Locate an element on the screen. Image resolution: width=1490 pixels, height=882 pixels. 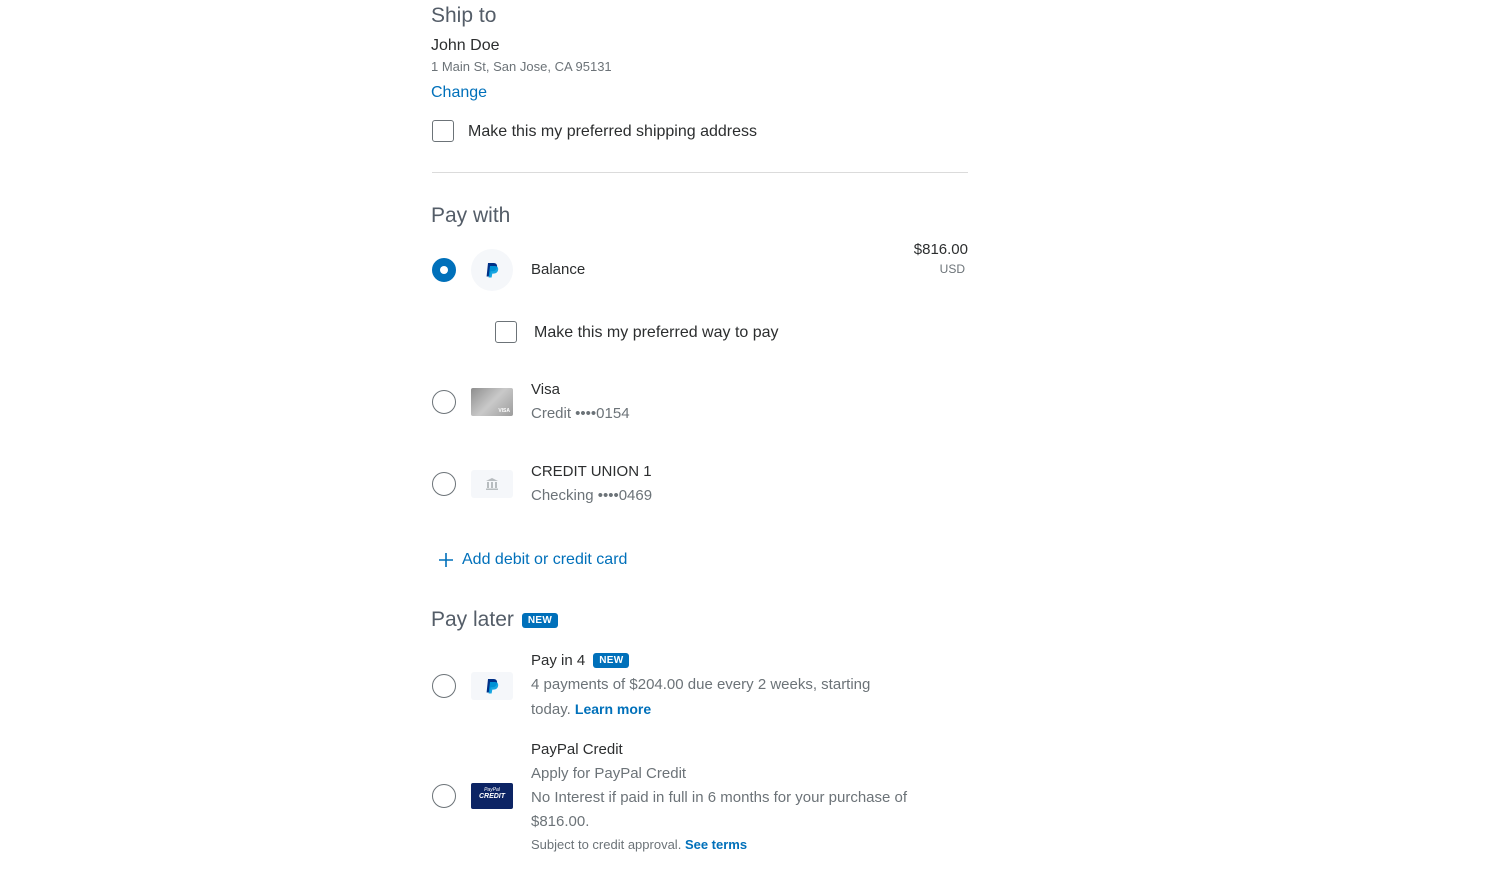
paypal-credit-subtitle: Apply for PayPal Credit is located at coordinates (609, 773).